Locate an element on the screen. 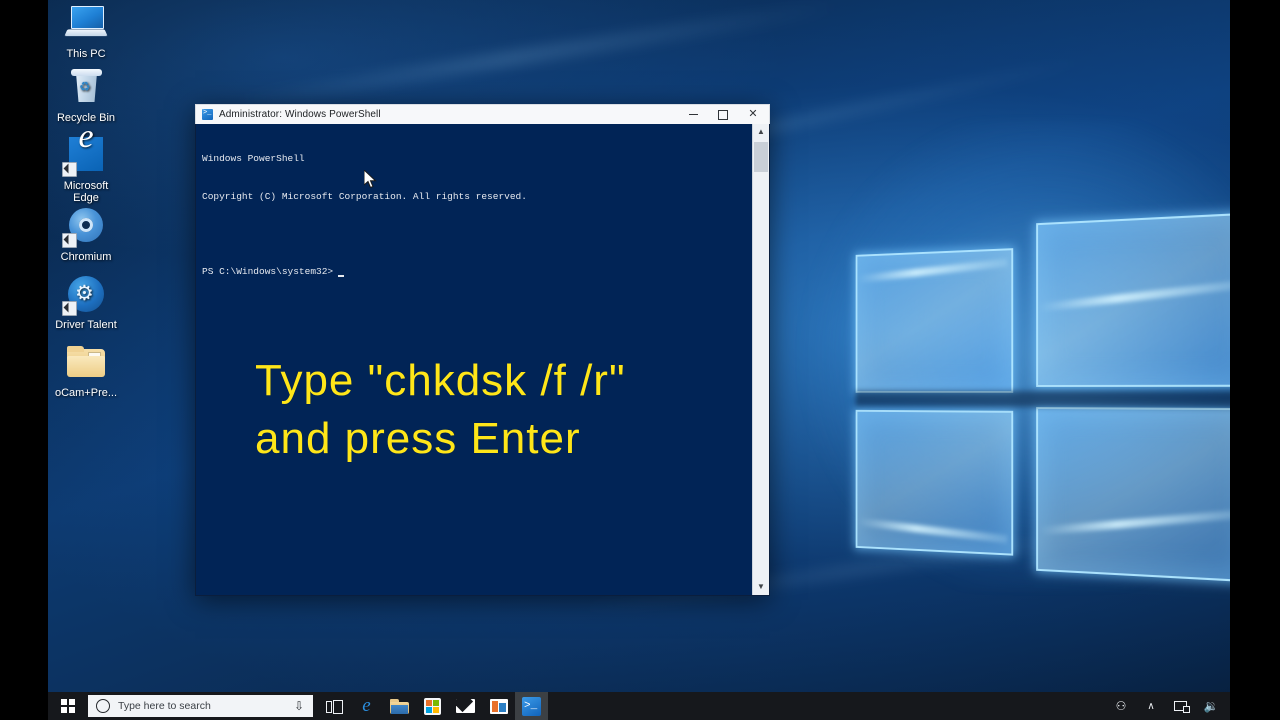 The image size is (1280, 720). task-view-button is located at coordinates (333, 706).